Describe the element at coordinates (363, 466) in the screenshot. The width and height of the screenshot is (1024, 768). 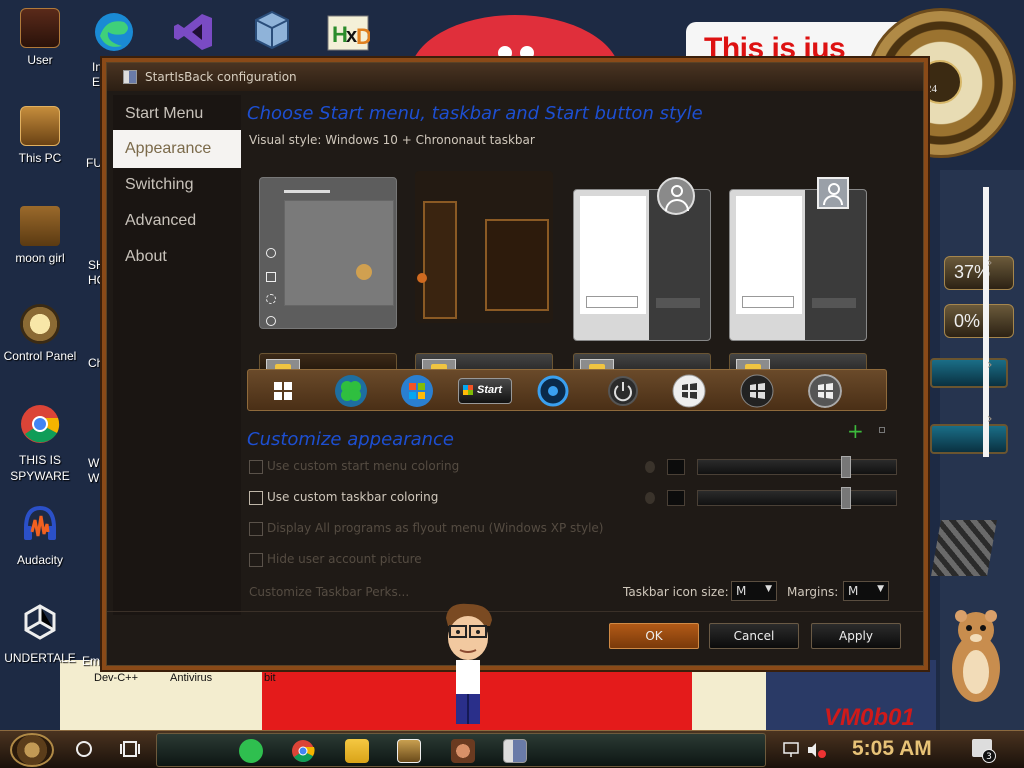
I see `option-label: Use custom start menu coloring` at that location.